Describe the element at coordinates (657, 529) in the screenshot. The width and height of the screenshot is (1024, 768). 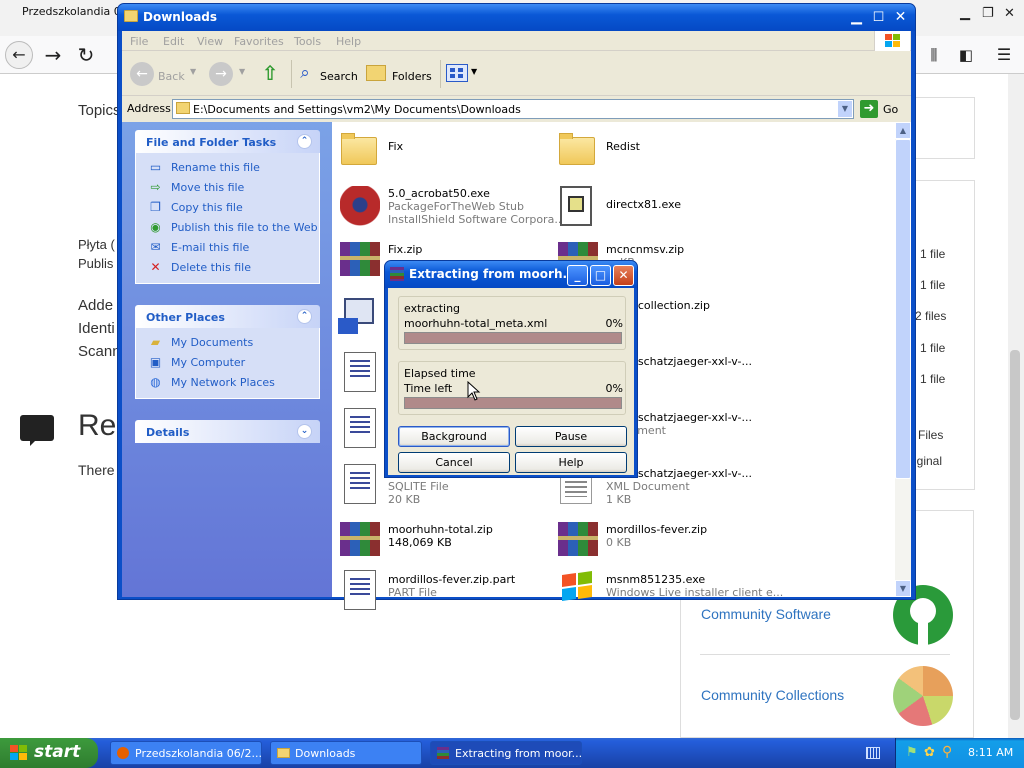
I see `file-name: mordillos-fever.zip` at that location.